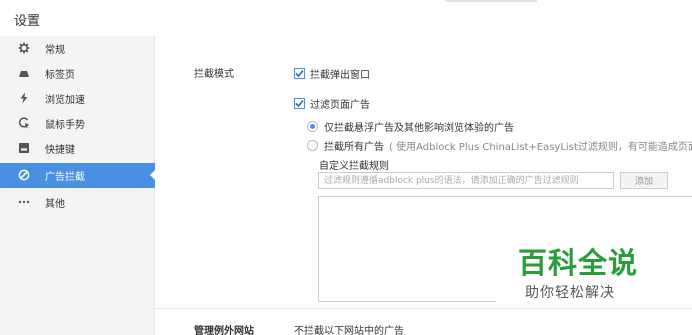 This screenshot has height=335, width=692. I want to click on block-popups-label: 拦截弹出窗口, so click(340, 75).